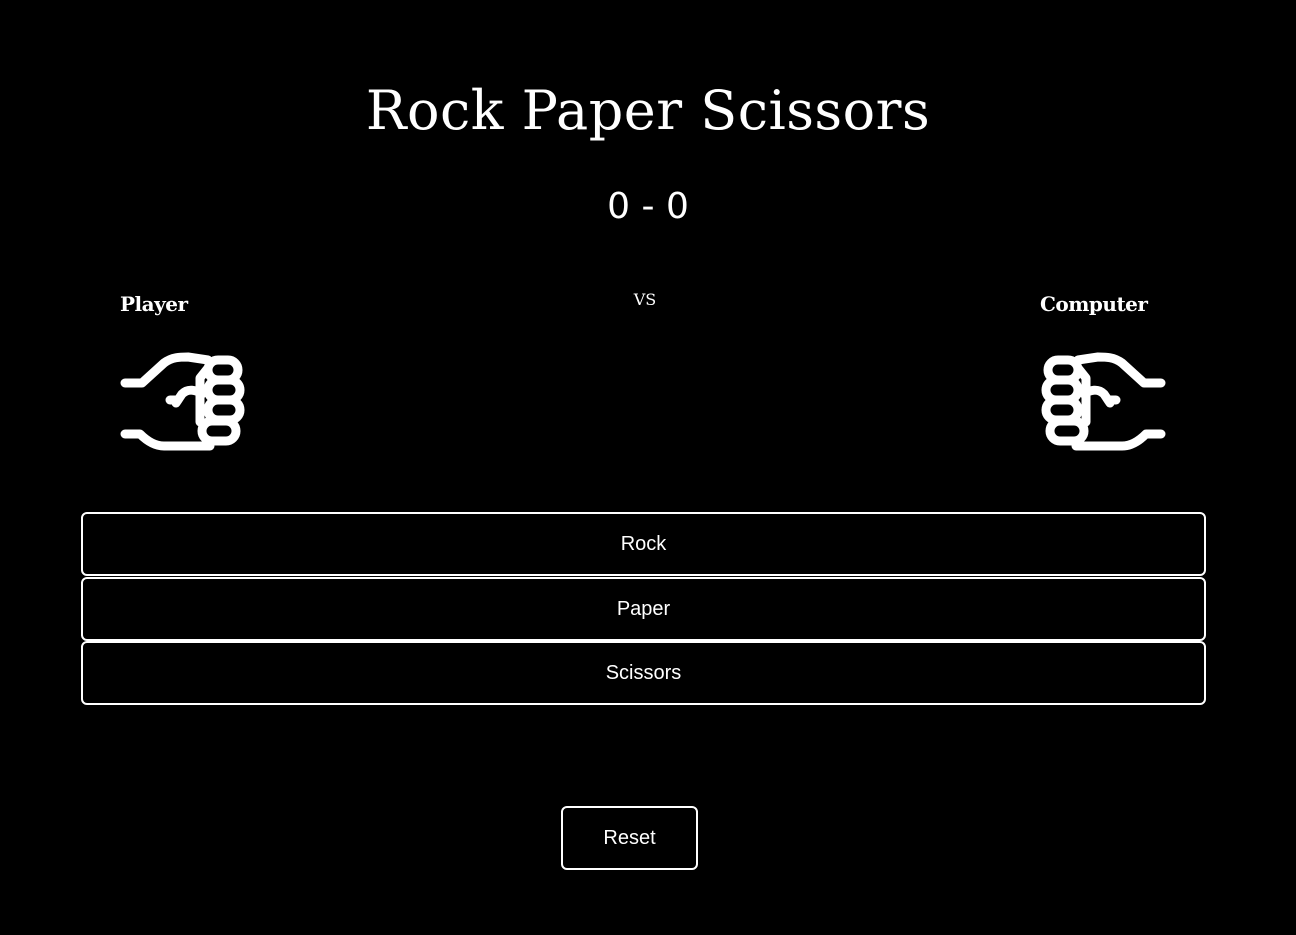 The width and height of the screenshot is (1296, 935). Describe the element at coordinates (643, 673) in the screenshot. I see `scissors-button: Scissors` at that location.